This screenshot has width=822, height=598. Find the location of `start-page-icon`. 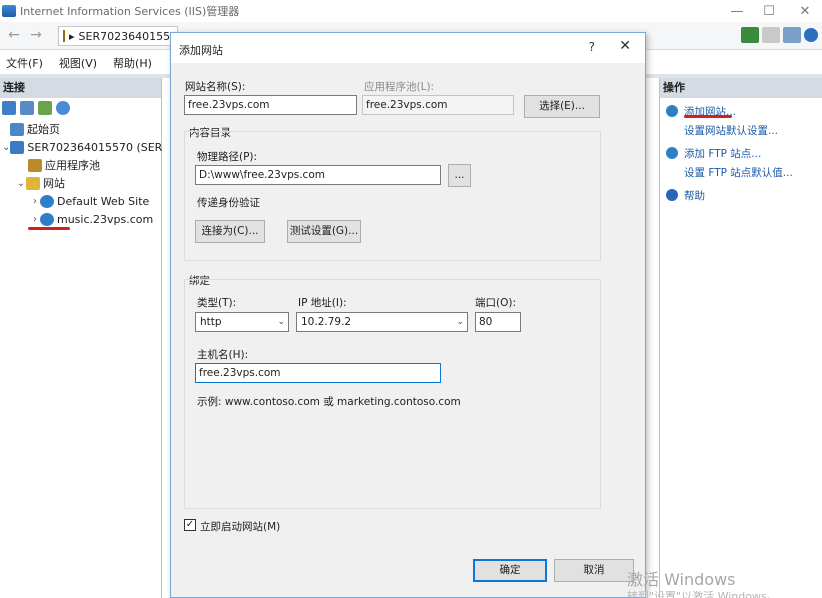

start-page-icon is located at coordinates (17, 129).